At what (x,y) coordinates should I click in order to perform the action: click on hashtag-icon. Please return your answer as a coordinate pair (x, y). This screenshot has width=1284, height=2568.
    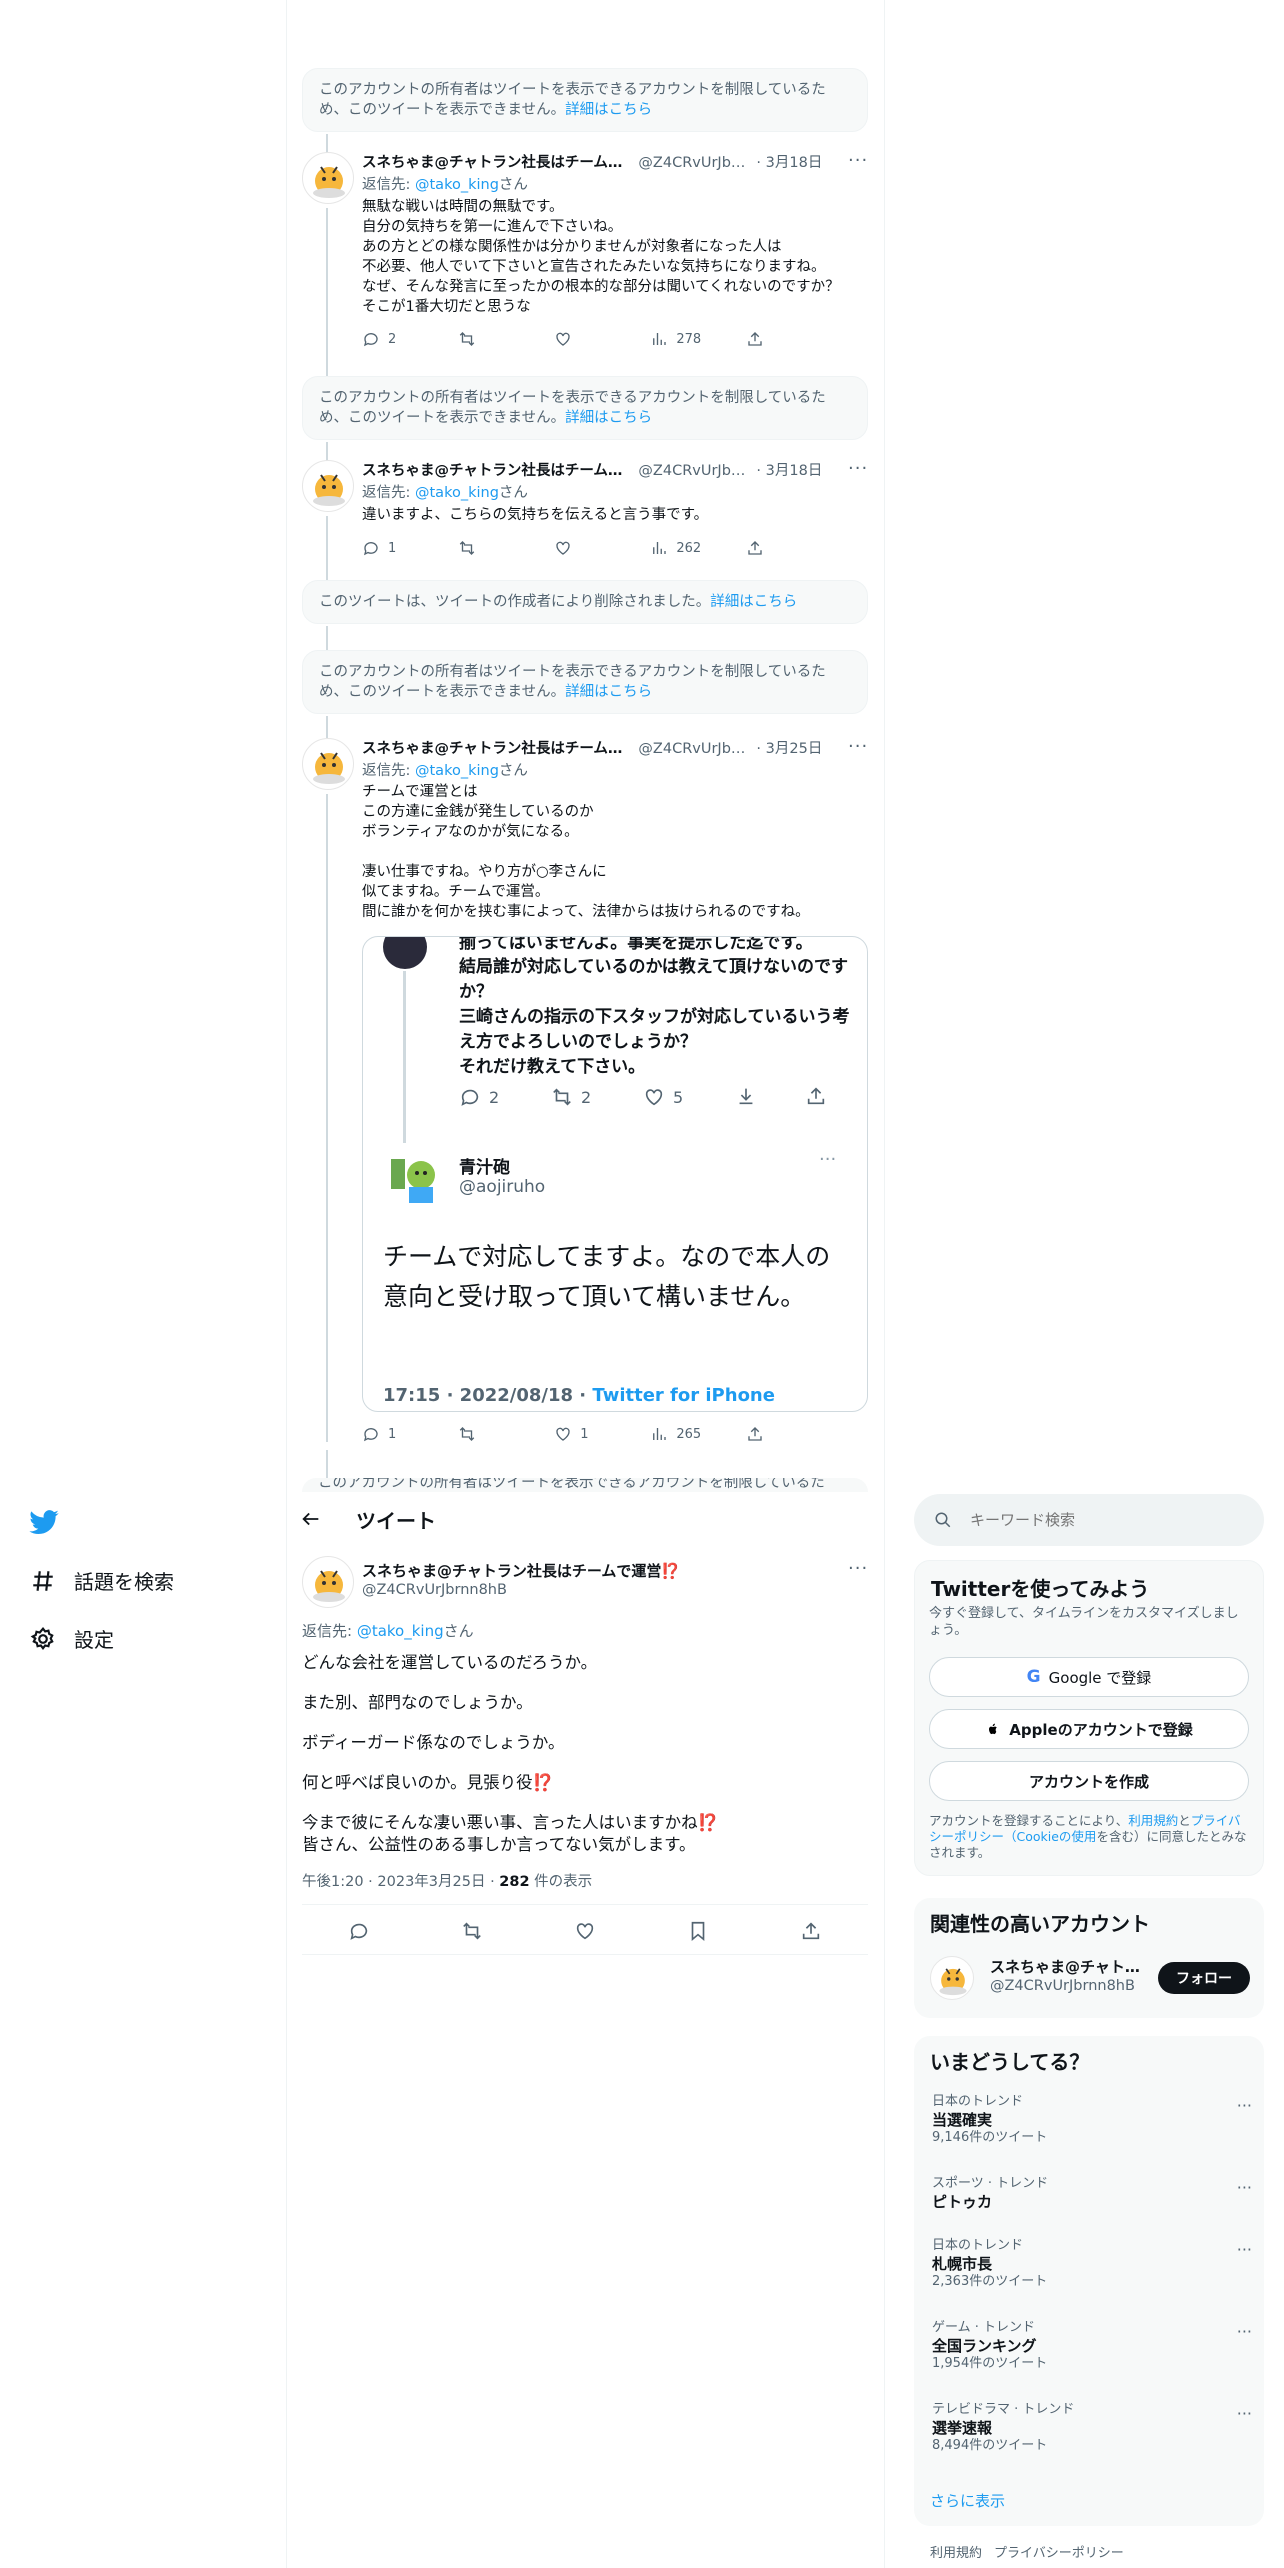
    Looking at the image, I should click on (43, 1580).